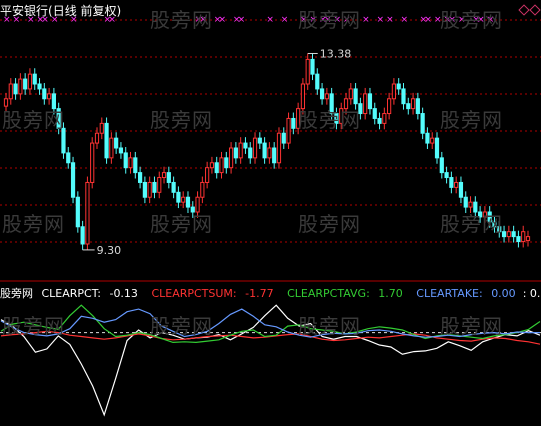 This screenshot has width=541, height=426. Describe the element at coordinates (214, 293) in the screenshot. I see `clearpctsum-legend: CLEARPCTSUM: -1.77` at that location.